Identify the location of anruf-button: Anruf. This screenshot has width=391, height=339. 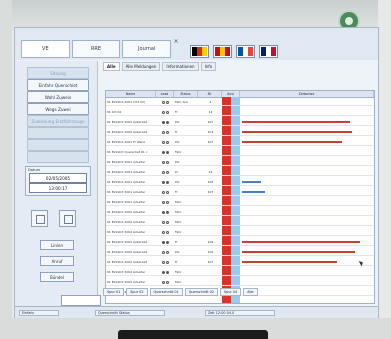
(57, 261).